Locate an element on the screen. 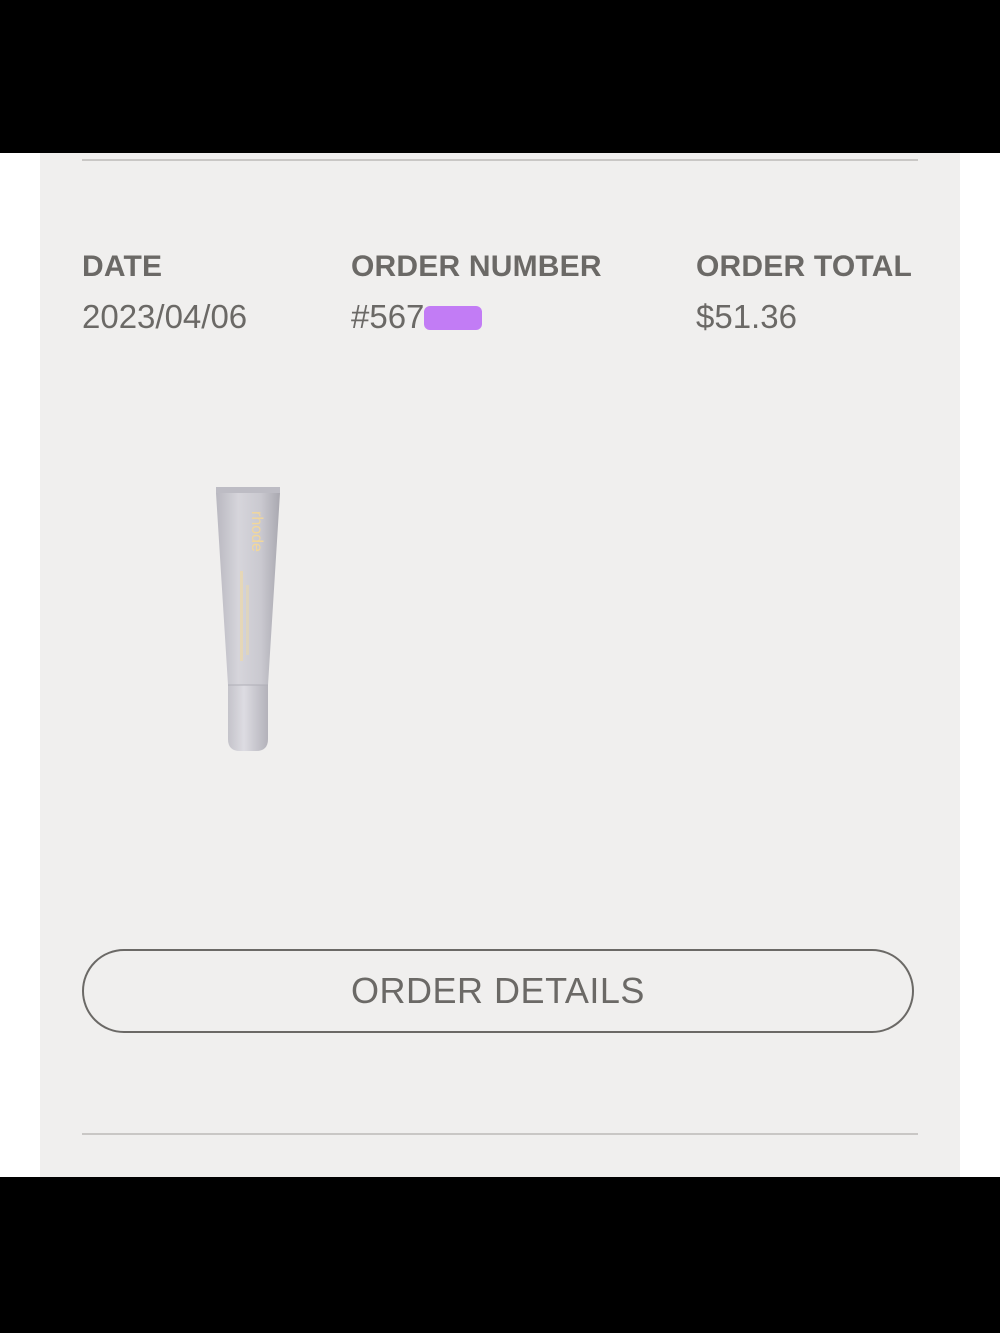  order-total-column: ORDER TOTAL $51.36 is located at coordinates (804, 293).